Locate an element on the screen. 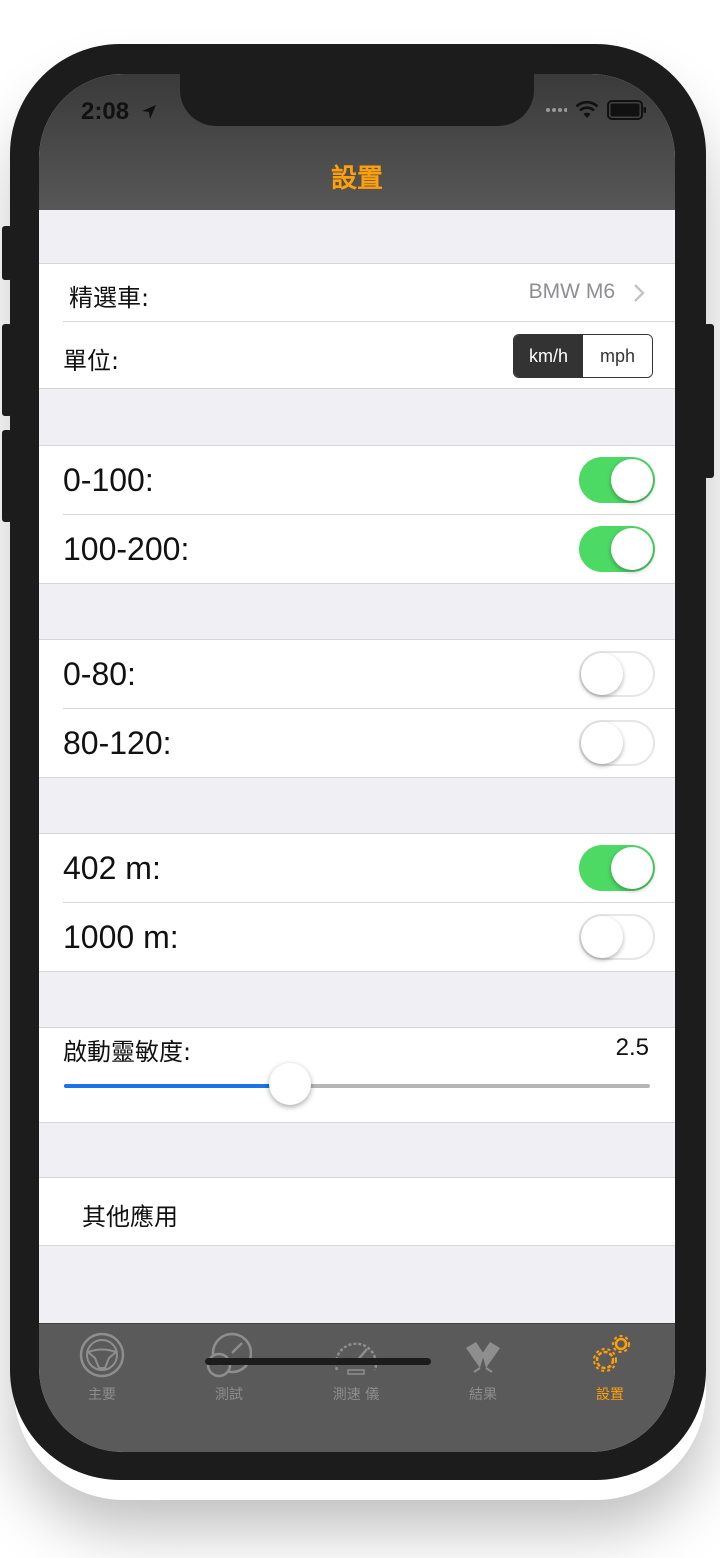 This screenshot has height=1558, width=720. toggle-group-2: 0-80: 80-120: is located at coordinates (357, 708).